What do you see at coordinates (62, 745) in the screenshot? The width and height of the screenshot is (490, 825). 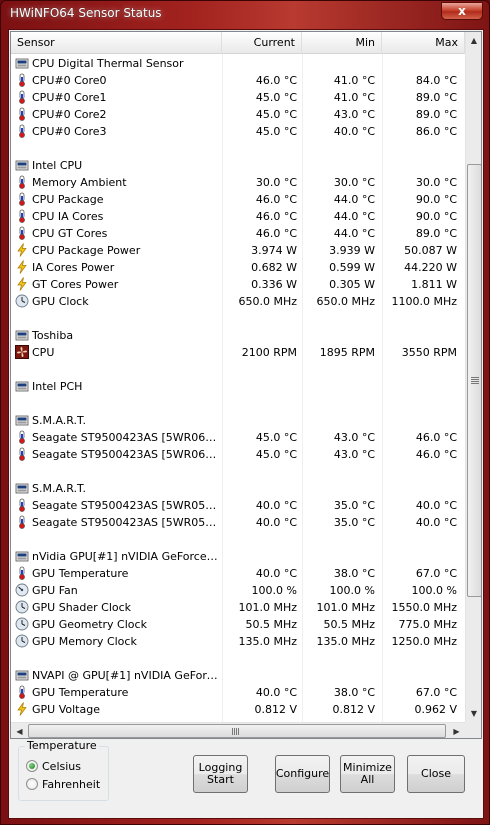 I see `temperature-legend: Temperature` at bounding box center [62, 745].